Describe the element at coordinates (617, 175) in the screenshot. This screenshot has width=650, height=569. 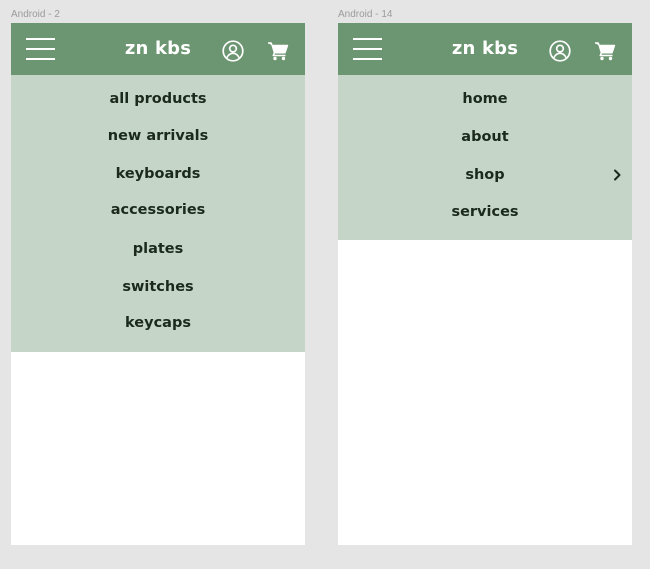
I see `chevron-right-icon` at that location.